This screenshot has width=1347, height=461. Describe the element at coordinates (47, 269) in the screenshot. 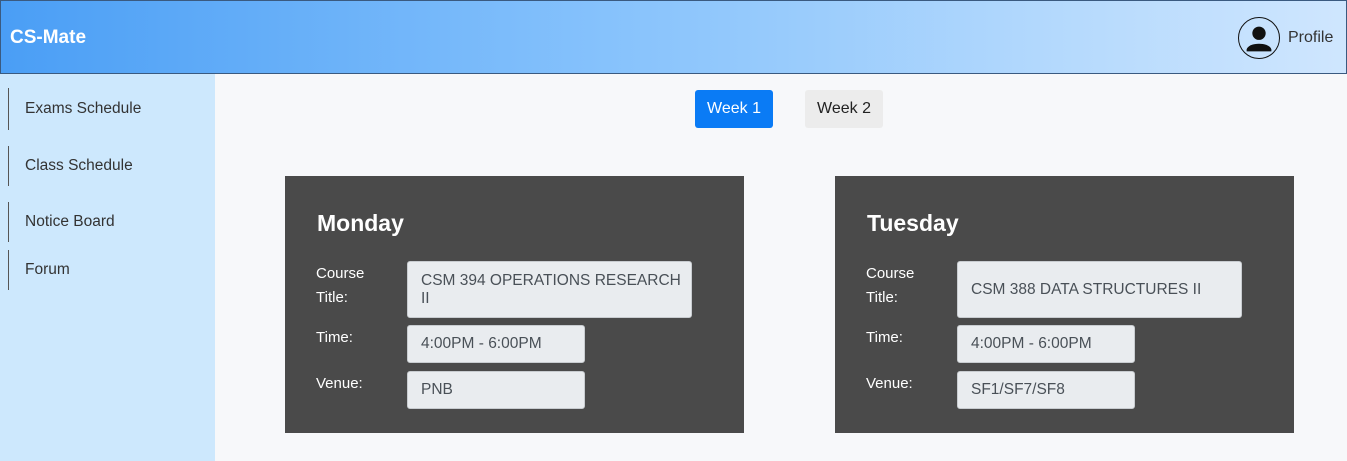

I see `sidebar-item-label: Forum` at that location.